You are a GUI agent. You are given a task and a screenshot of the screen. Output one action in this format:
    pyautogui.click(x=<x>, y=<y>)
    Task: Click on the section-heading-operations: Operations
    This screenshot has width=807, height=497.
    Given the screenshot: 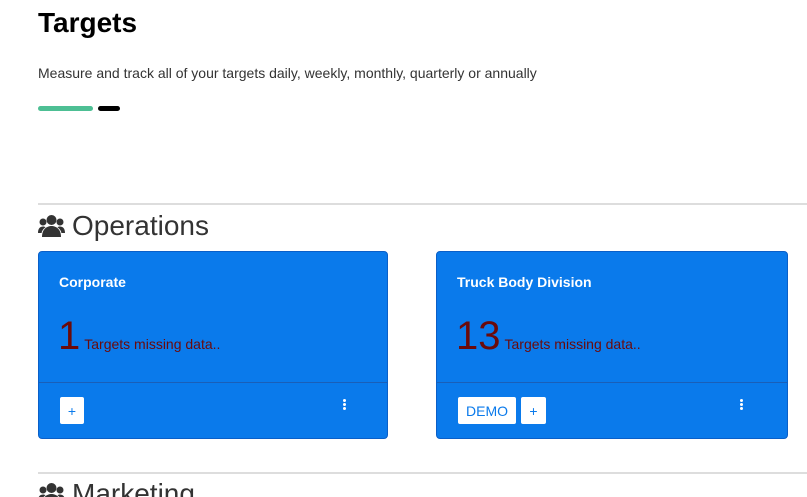 What is the action you would take?
    pyautogui.click(x=123, y=226)
    